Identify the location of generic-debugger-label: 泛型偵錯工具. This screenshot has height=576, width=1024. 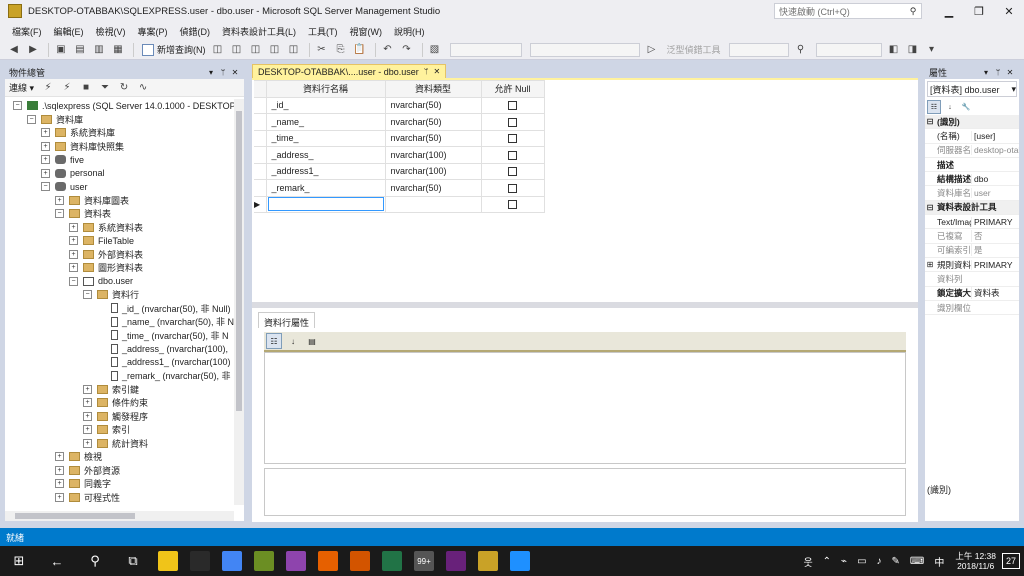
(694, 49).